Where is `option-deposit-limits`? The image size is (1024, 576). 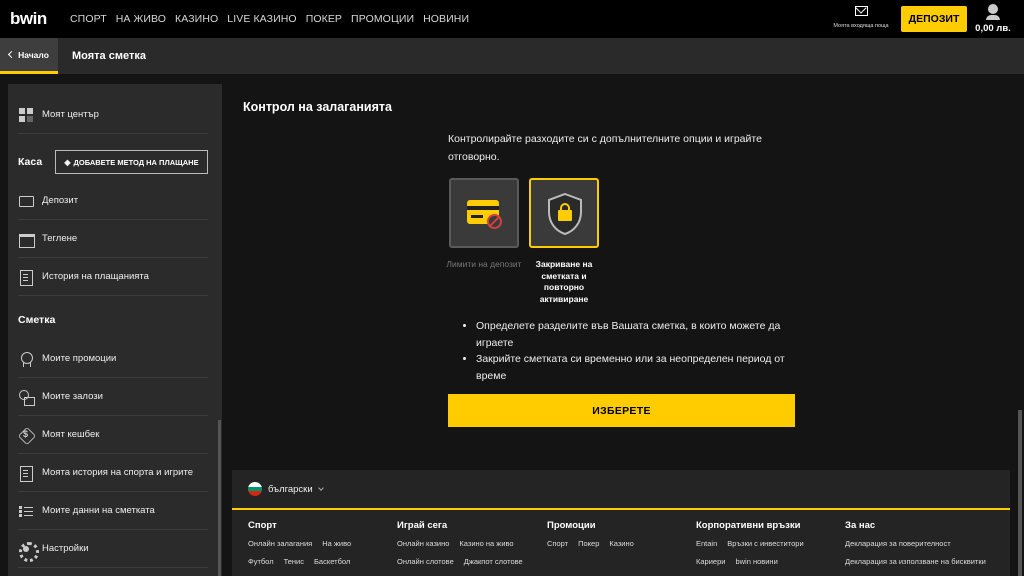 option-deposit-limits is located at coordinates (484, 213).